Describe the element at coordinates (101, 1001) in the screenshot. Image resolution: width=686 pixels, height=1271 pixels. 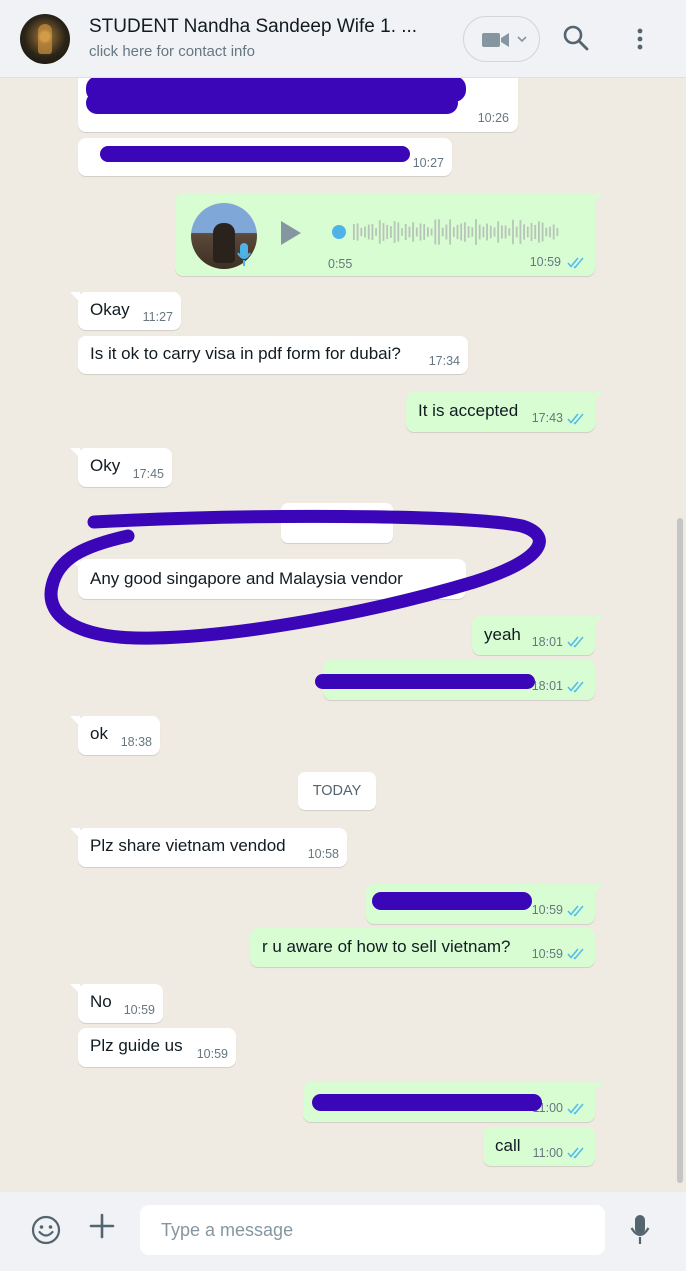
I see `message-text: No` at that location.